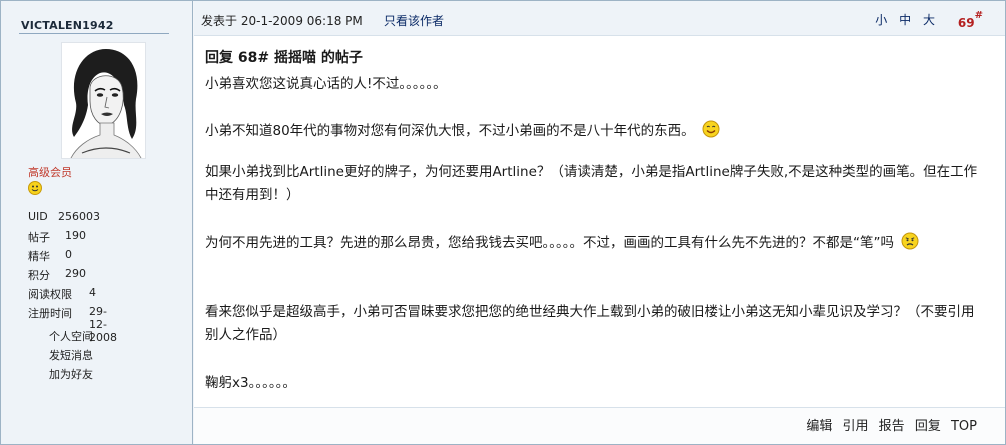 The width and height of the screenshot is (1006, 445). Describe the element at coordinates (326, 84) in the screenshot. I see `post-paragraph: 小弟喜欢您这说真心话的人!不过。。。。。。` at that location.